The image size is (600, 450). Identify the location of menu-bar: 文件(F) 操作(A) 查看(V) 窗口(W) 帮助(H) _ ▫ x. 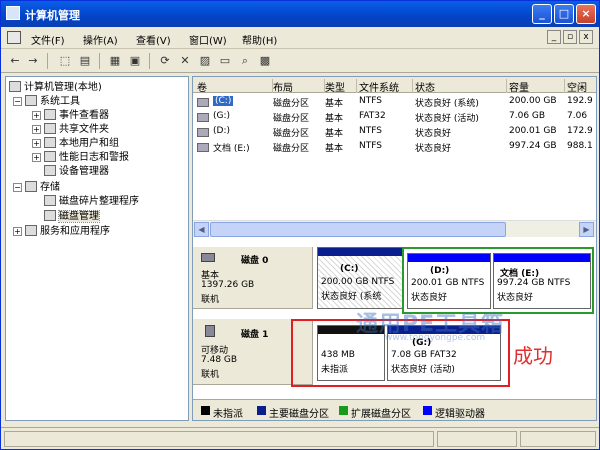
(300, 38).